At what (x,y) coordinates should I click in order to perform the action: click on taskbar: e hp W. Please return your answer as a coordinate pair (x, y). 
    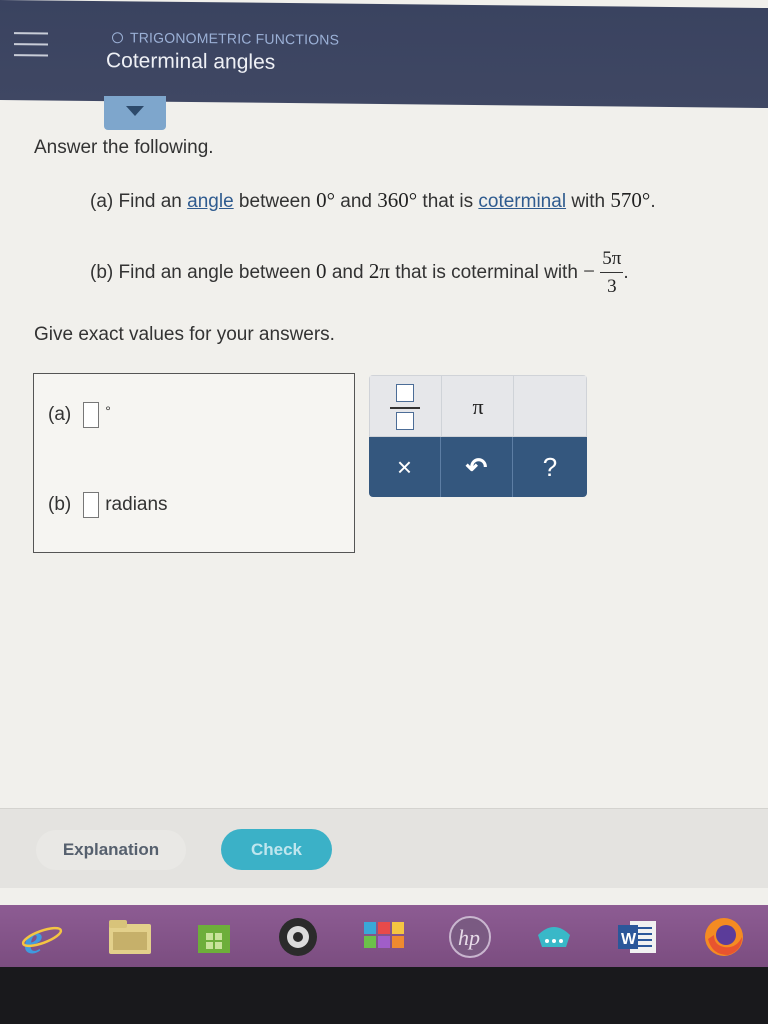
    Looking at the image, I should click on (384, 936).